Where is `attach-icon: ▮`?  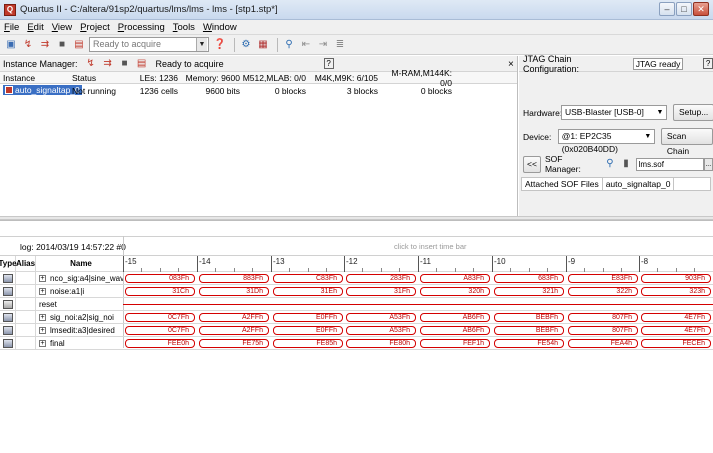 attach-icon: ▮ is located at coordinates (625, 164).